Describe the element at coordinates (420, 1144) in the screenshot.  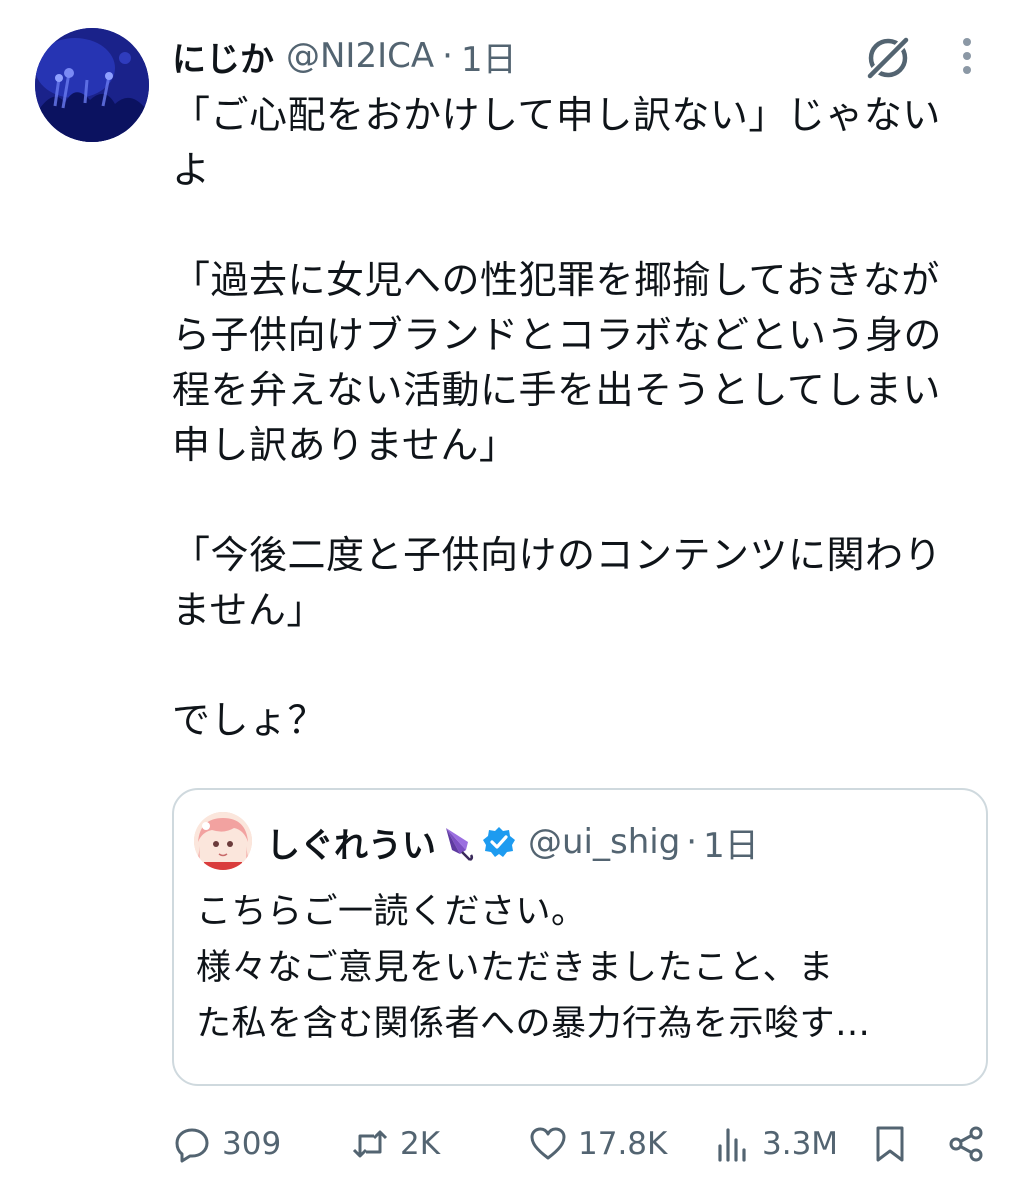
I see `retweet-count: 2K` at that location.